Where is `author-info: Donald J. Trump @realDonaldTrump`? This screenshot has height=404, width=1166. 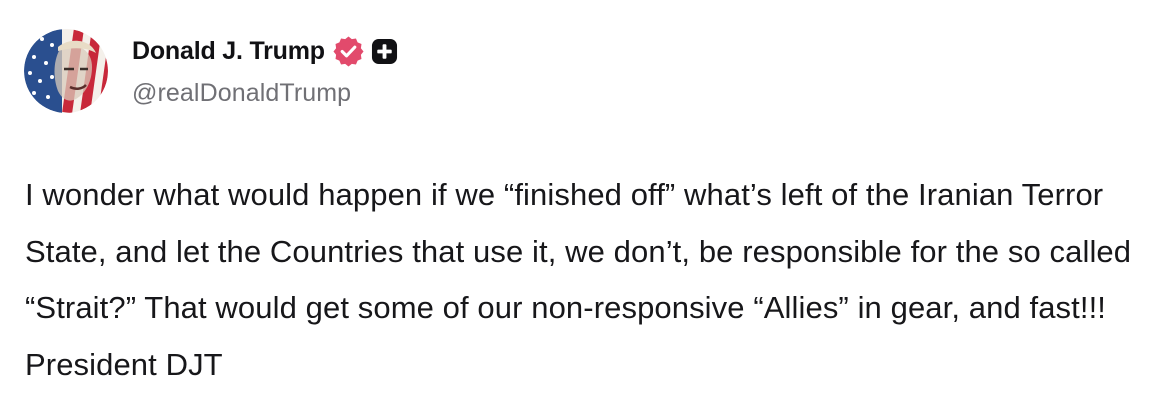 author-info: Donald J. Trump @realDonaldTrump is located at coordinates (265, 71).